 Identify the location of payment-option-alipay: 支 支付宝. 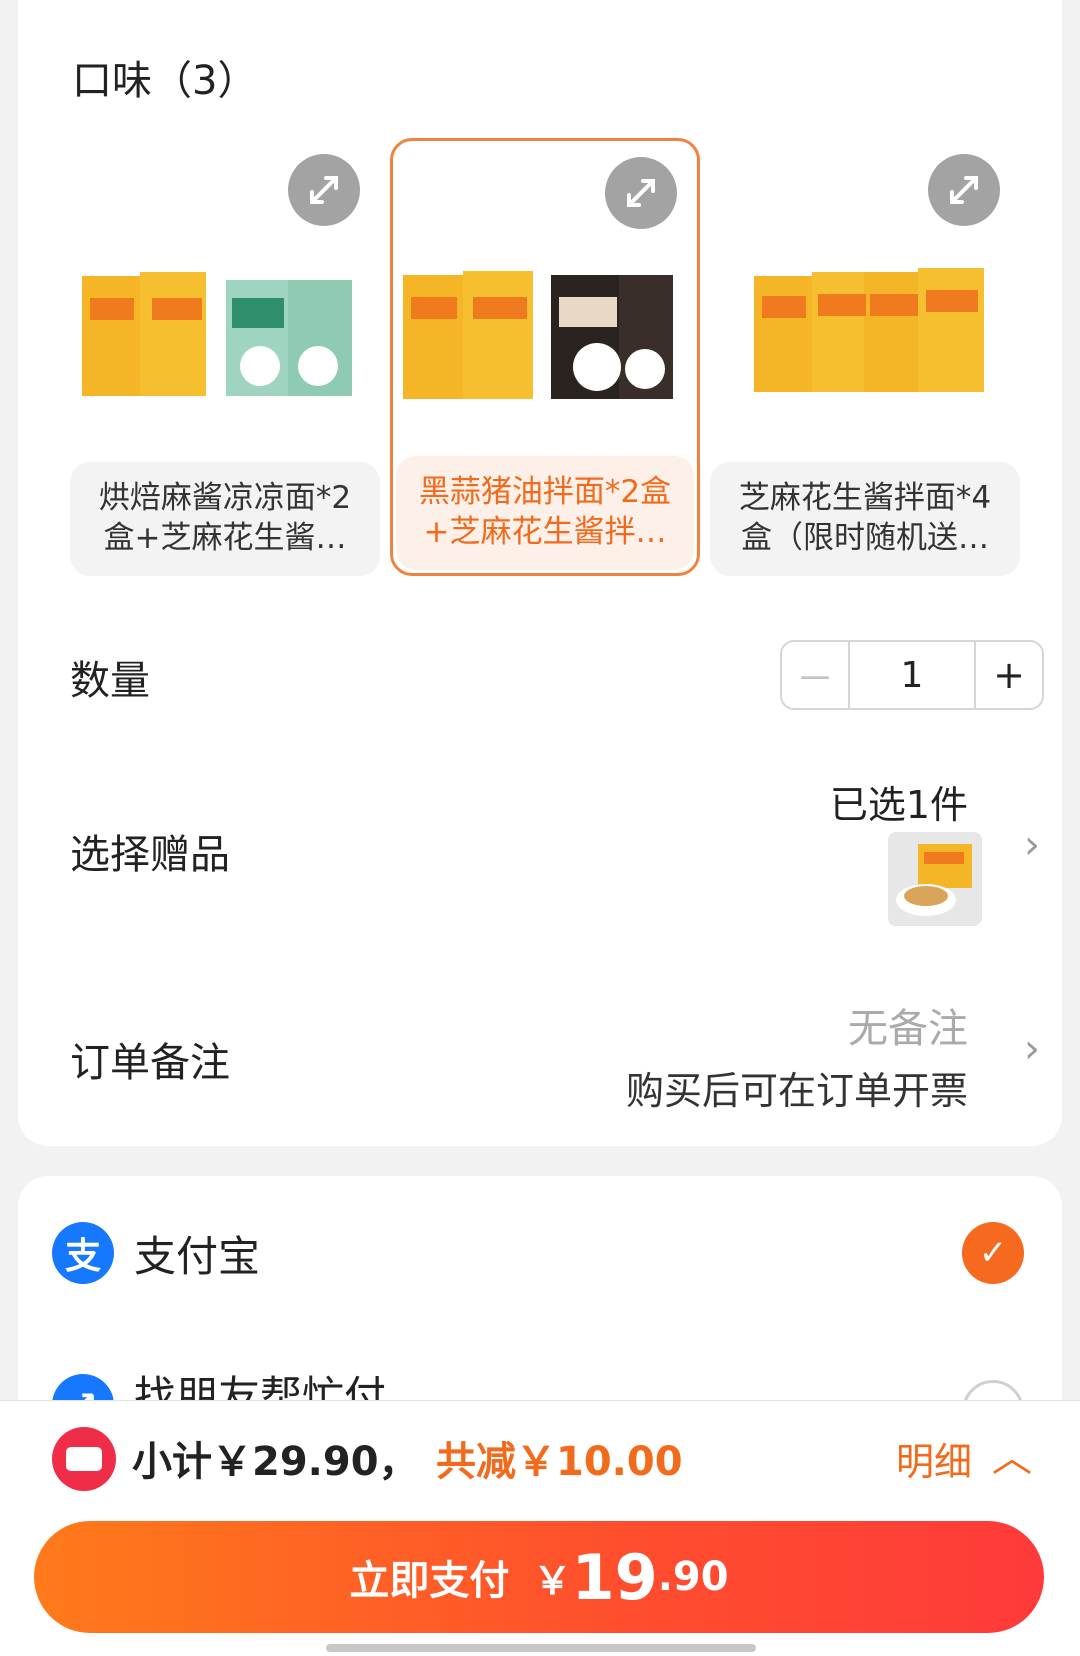
(156, 1253).